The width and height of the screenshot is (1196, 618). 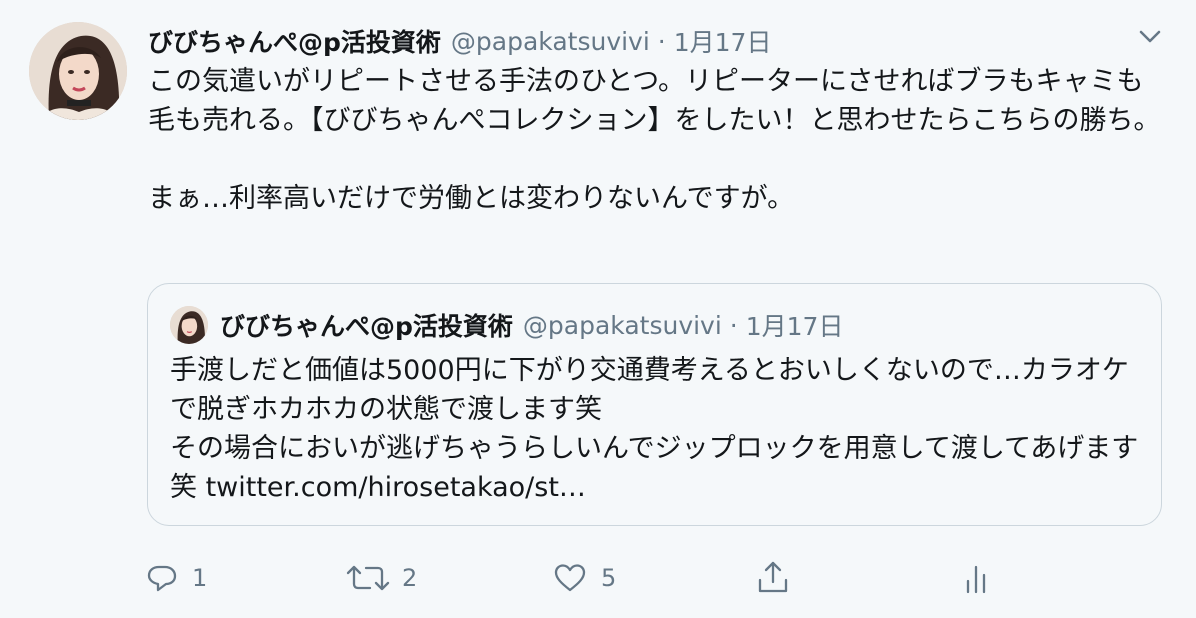 What do you see at coordinates (366, 326) in the screenshot?
I see `quoted-author-name: びびちゃんぺ@p活投資術` at bounding box center [366, 326].